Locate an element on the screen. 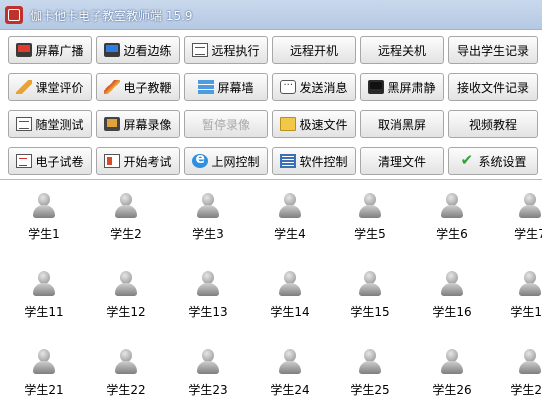  button-label: 课堂评价 is located at coordinates (59, 87).